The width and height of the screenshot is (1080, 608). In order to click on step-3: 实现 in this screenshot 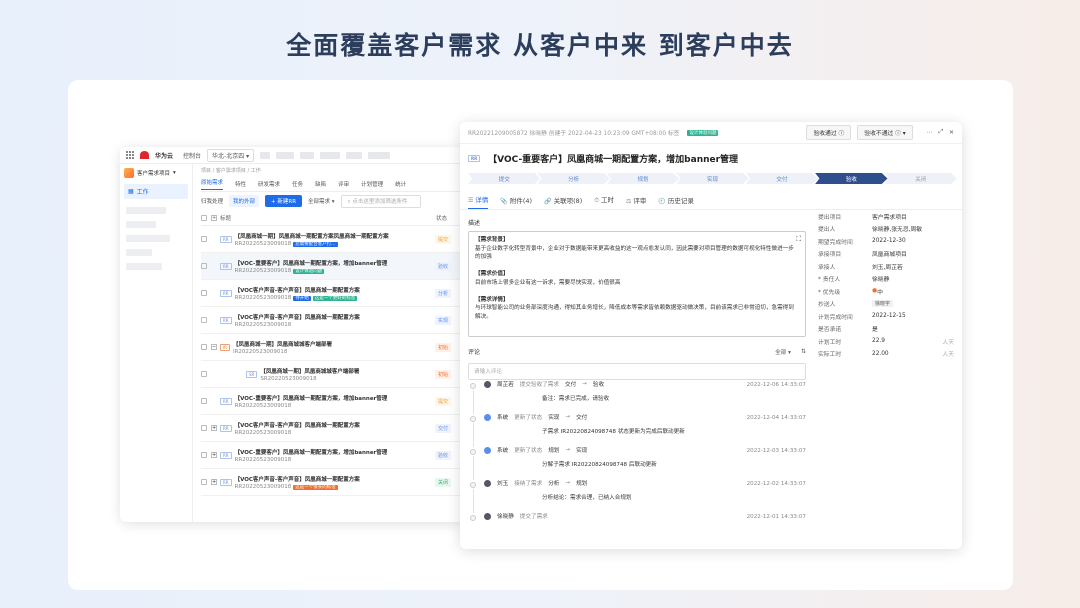, I will do `click(712, 178)`.